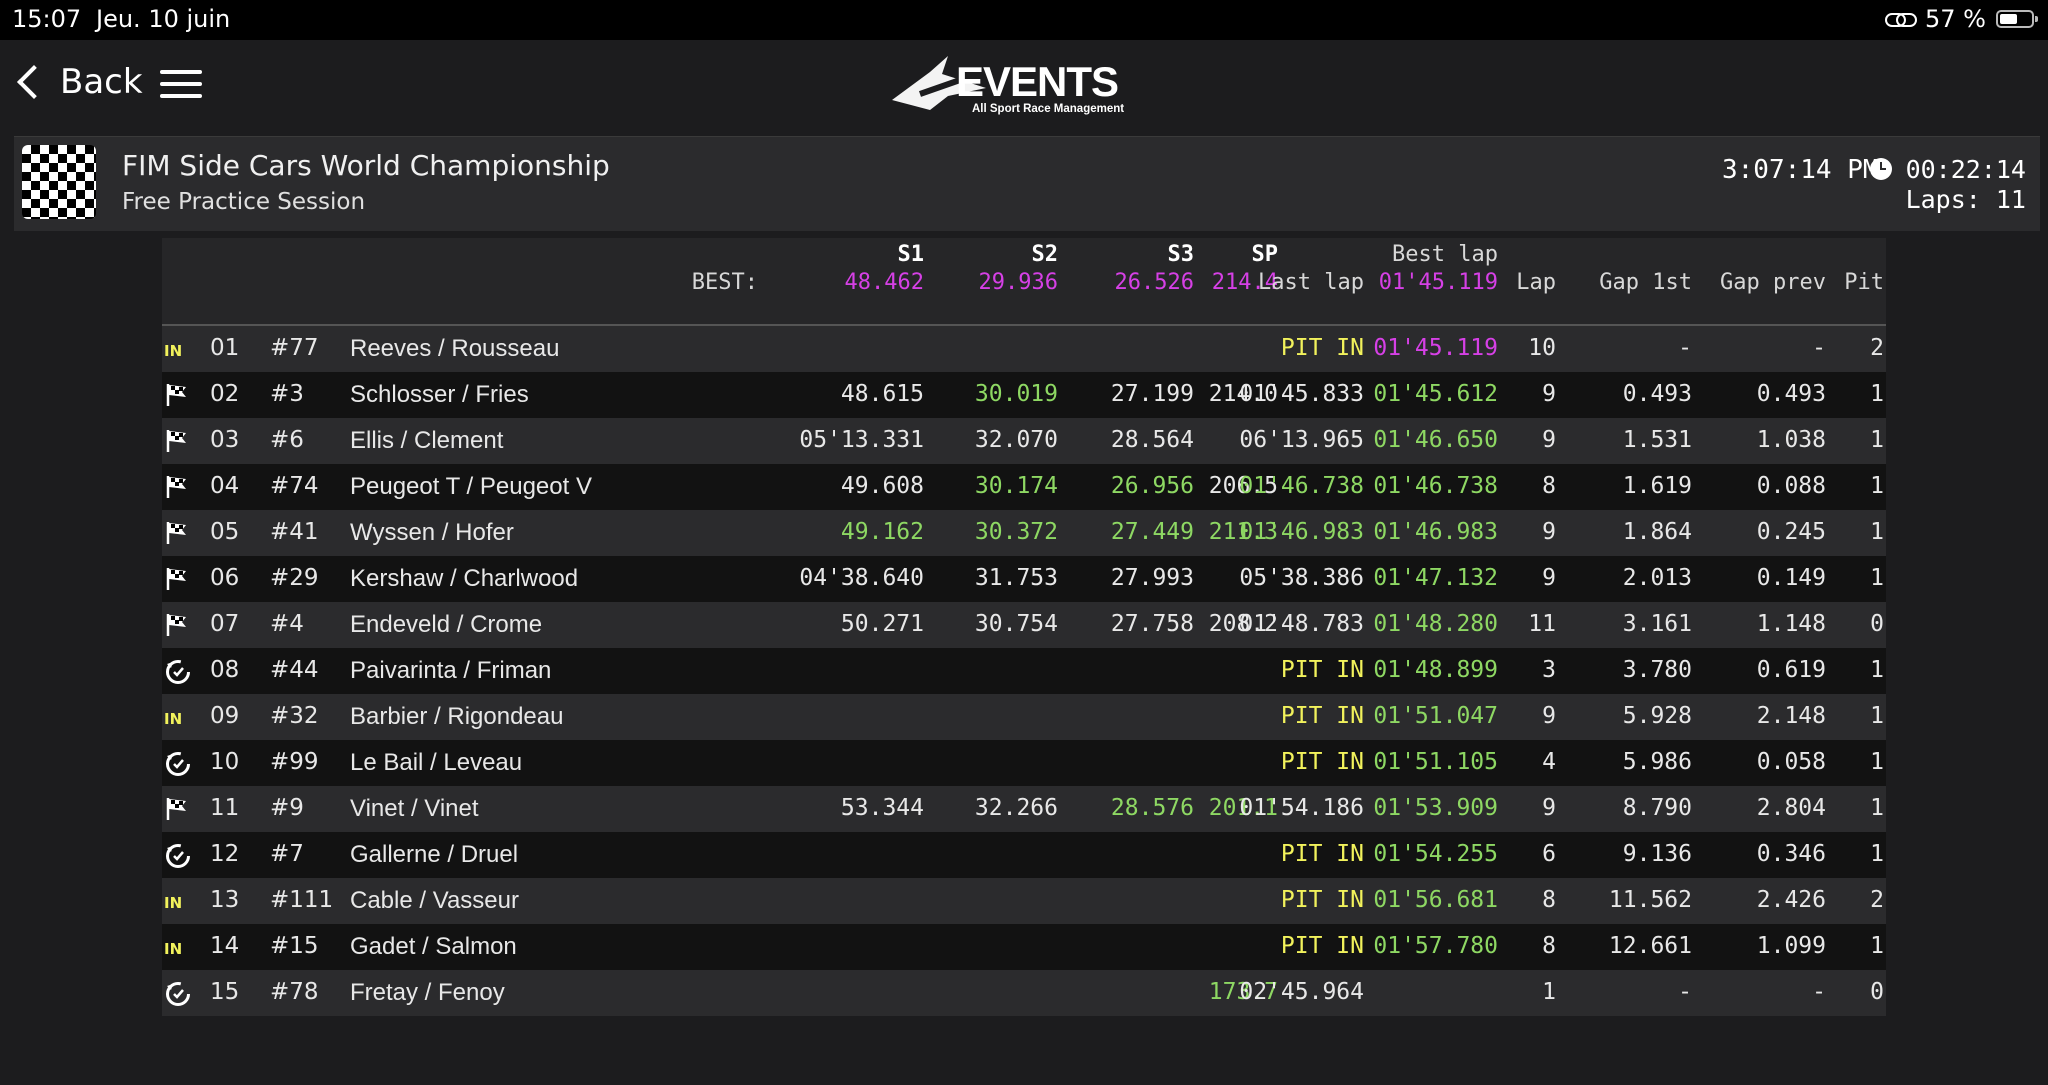 The height and width of the screenshot is (1085, 2048). What do you see at coordinates (294, 578) in the screenshot?
I see `row-number: #29` at bounding box center [294, 578].